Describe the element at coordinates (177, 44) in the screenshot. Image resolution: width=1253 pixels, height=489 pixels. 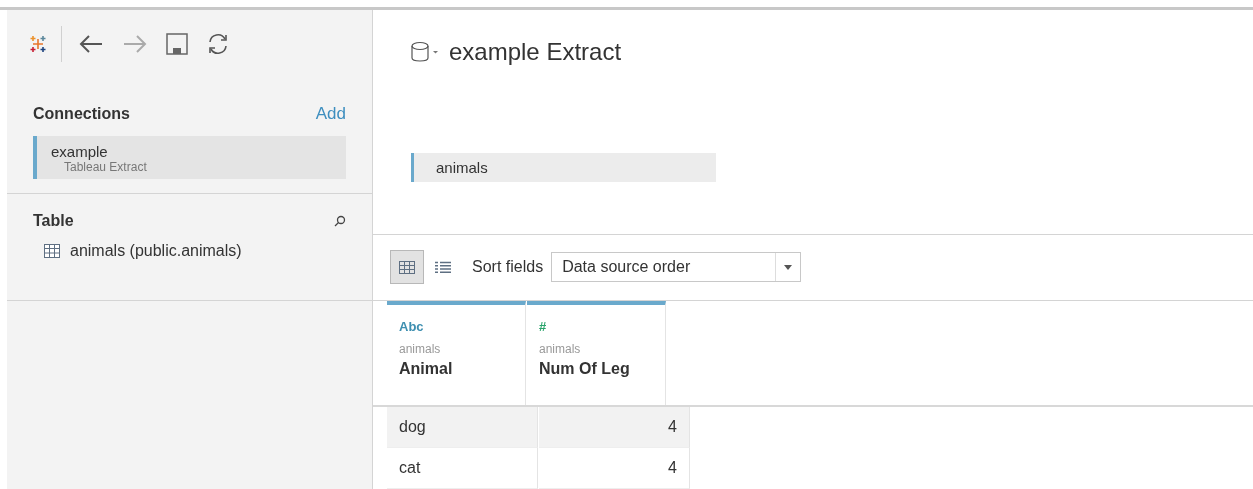
I see `save-icon` at that location.